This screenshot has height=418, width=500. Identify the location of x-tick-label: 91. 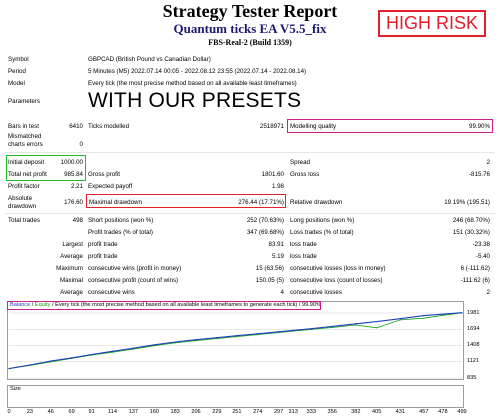
(91, 412).